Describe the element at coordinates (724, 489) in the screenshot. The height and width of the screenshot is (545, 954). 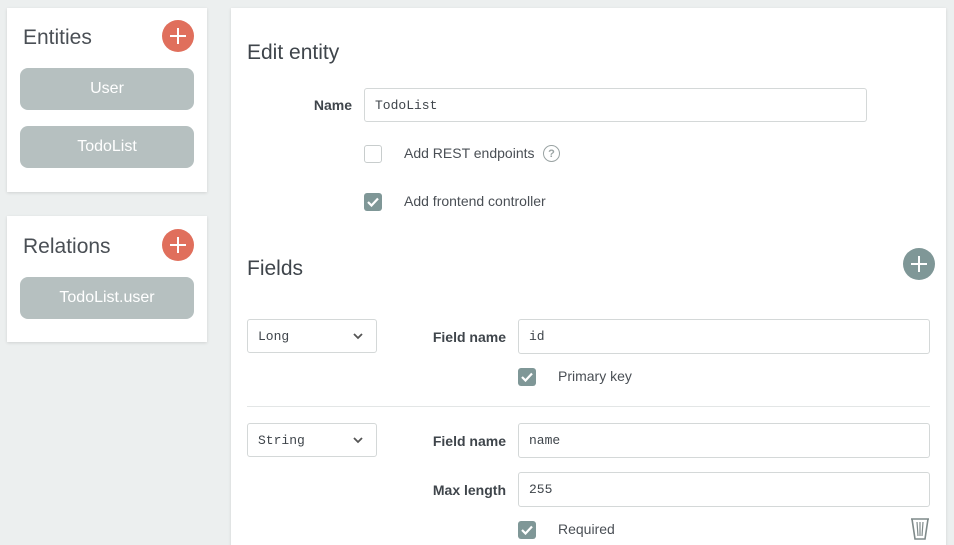
I see `max-length-input: 255` at that location.